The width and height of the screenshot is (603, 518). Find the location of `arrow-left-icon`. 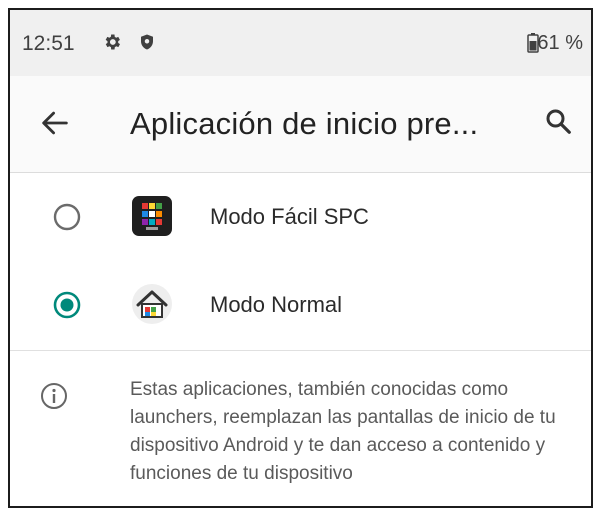

arrow-left-icon is located at coordinates (55, 123).